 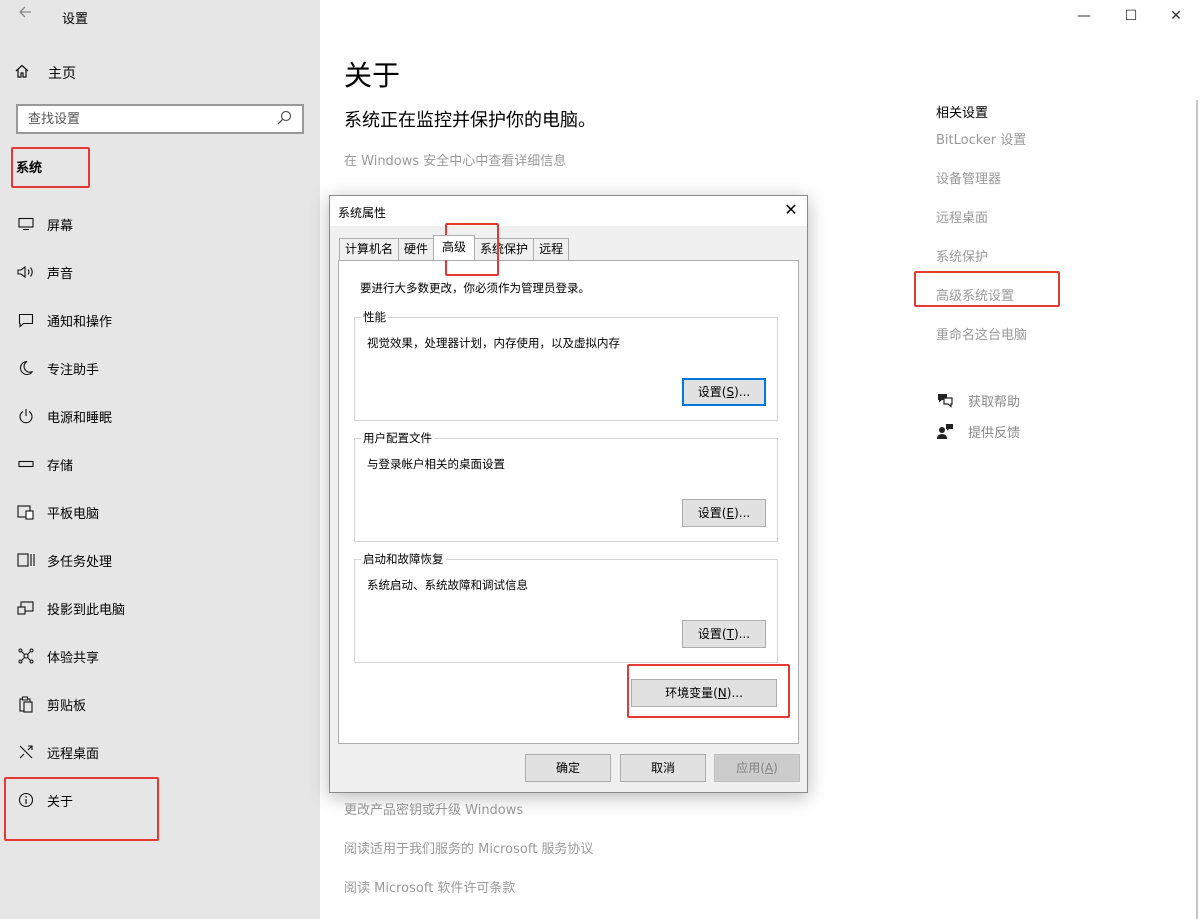 I want to click on sidebar-item-label: 投影到此电脑, so click(x=86, y=610).